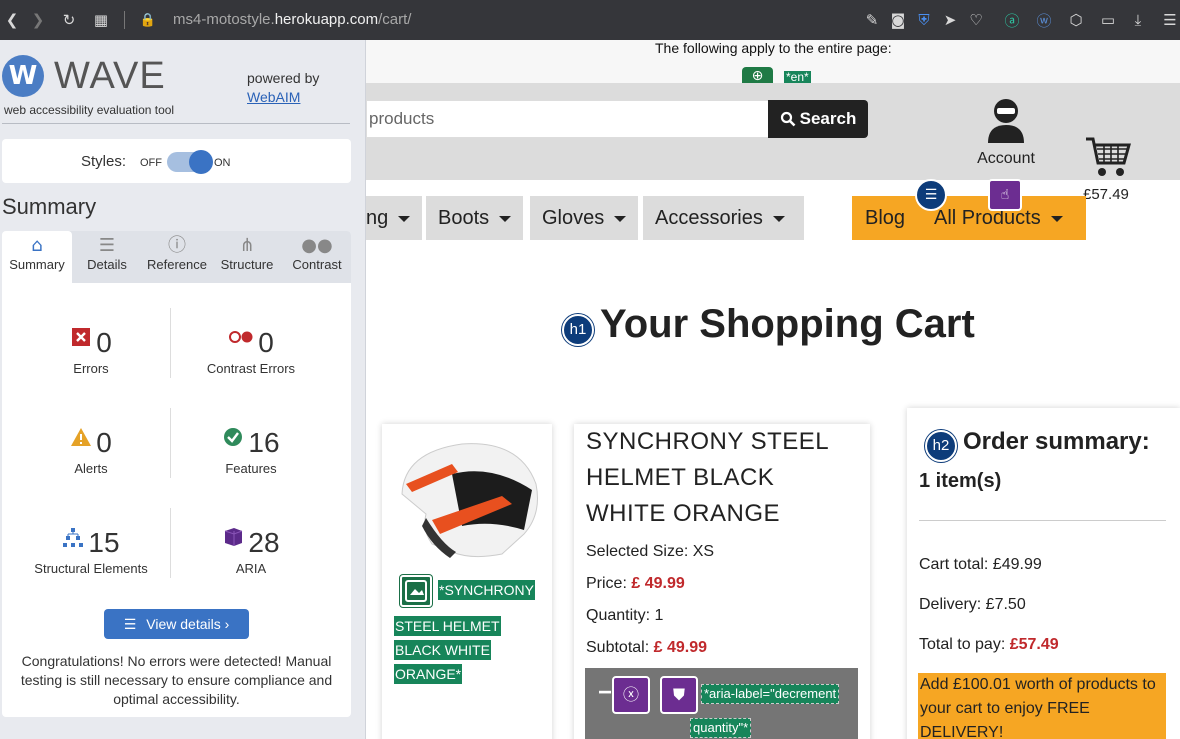 The width and height of the screenshot is (1180, 739). What do you see at coordinates (416, 591) in the screenshot?
I see `alt-text-icon` at bounding box center [416, 591].